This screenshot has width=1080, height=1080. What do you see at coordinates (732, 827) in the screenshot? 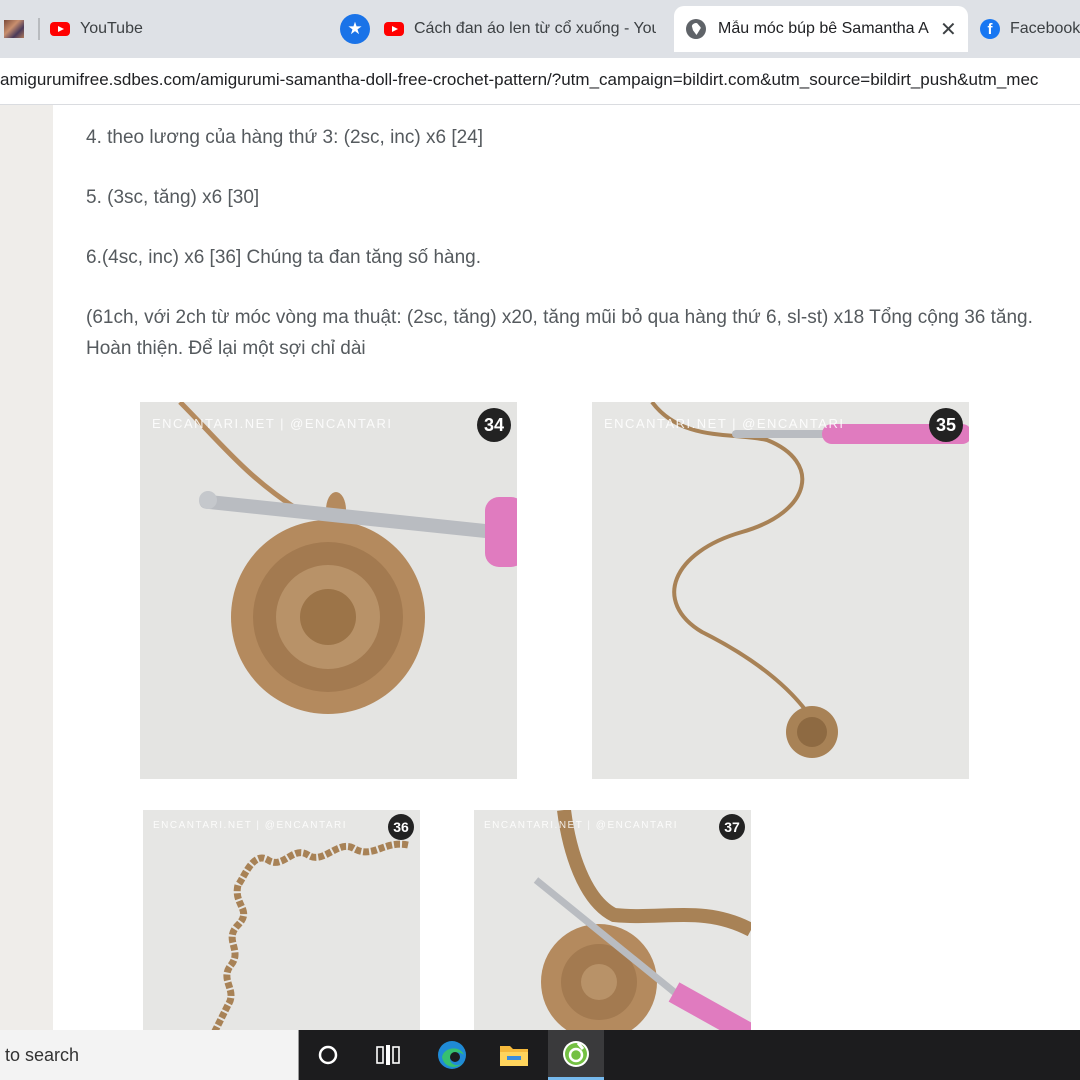
I see `step-number-badge: 37` at bounding box center [732, 827].